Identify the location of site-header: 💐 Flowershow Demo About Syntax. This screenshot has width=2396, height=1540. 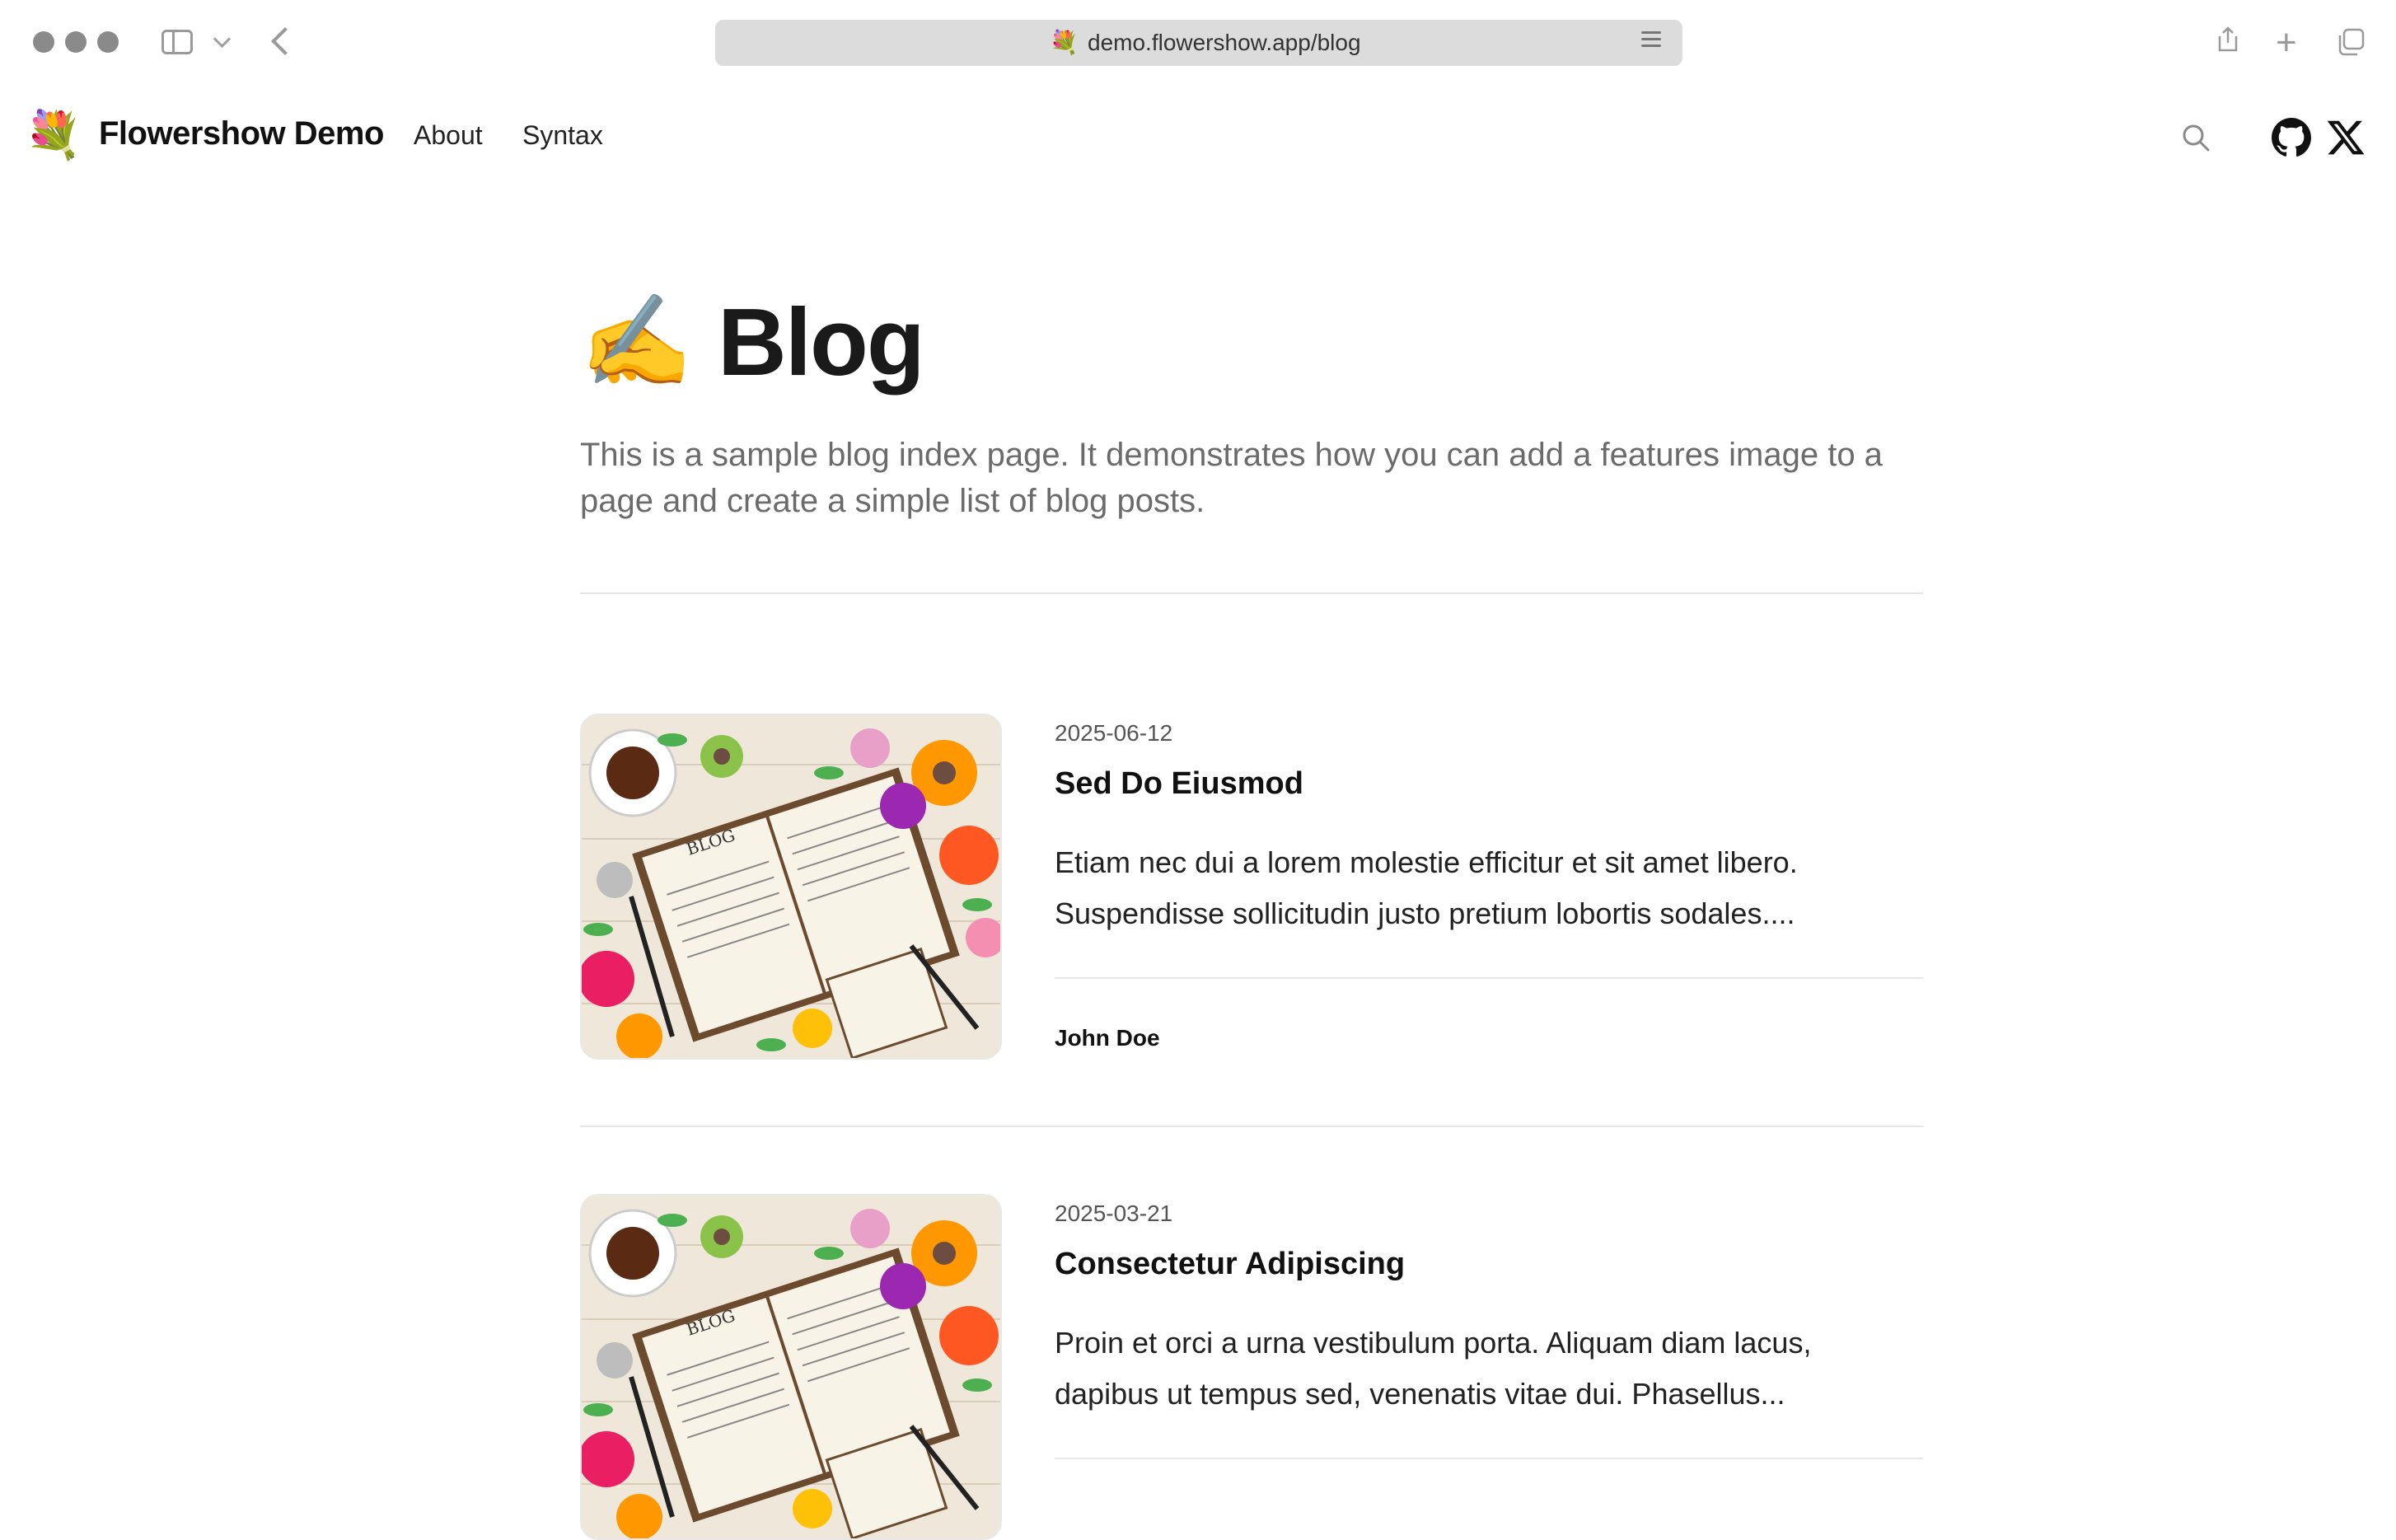
(1198, 140).